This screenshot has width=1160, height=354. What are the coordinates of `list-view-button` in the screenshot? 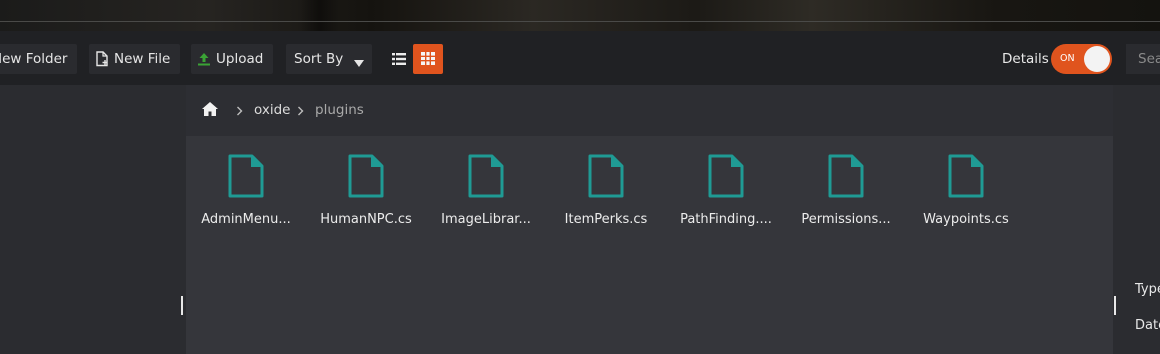 It's located at (399, 59).